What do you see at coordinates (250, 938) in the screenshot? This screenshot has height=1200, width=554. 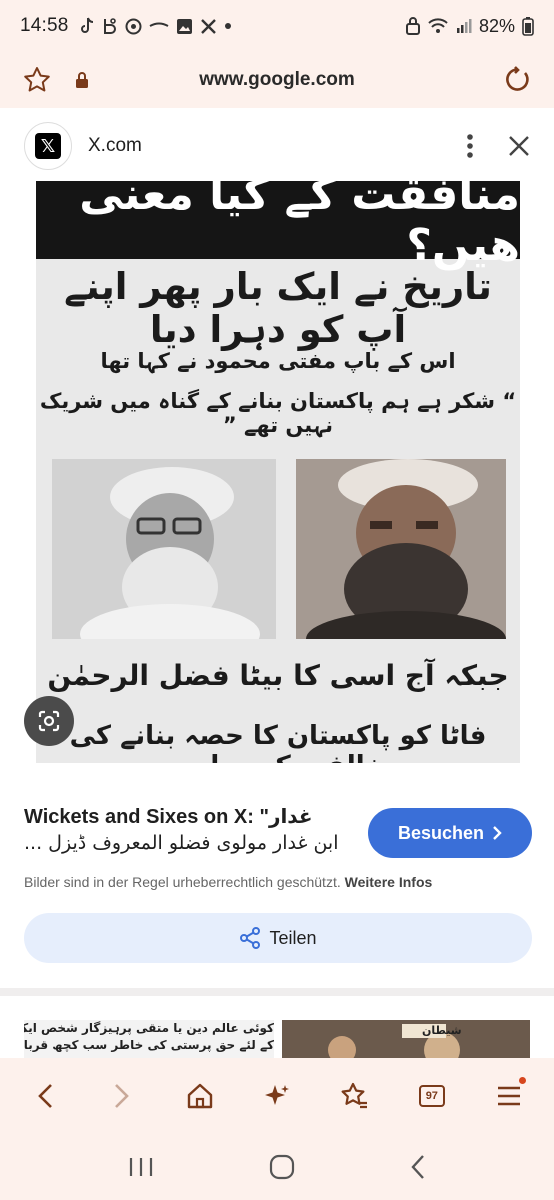 I see `share-icon` at bounding box center [250, 938].